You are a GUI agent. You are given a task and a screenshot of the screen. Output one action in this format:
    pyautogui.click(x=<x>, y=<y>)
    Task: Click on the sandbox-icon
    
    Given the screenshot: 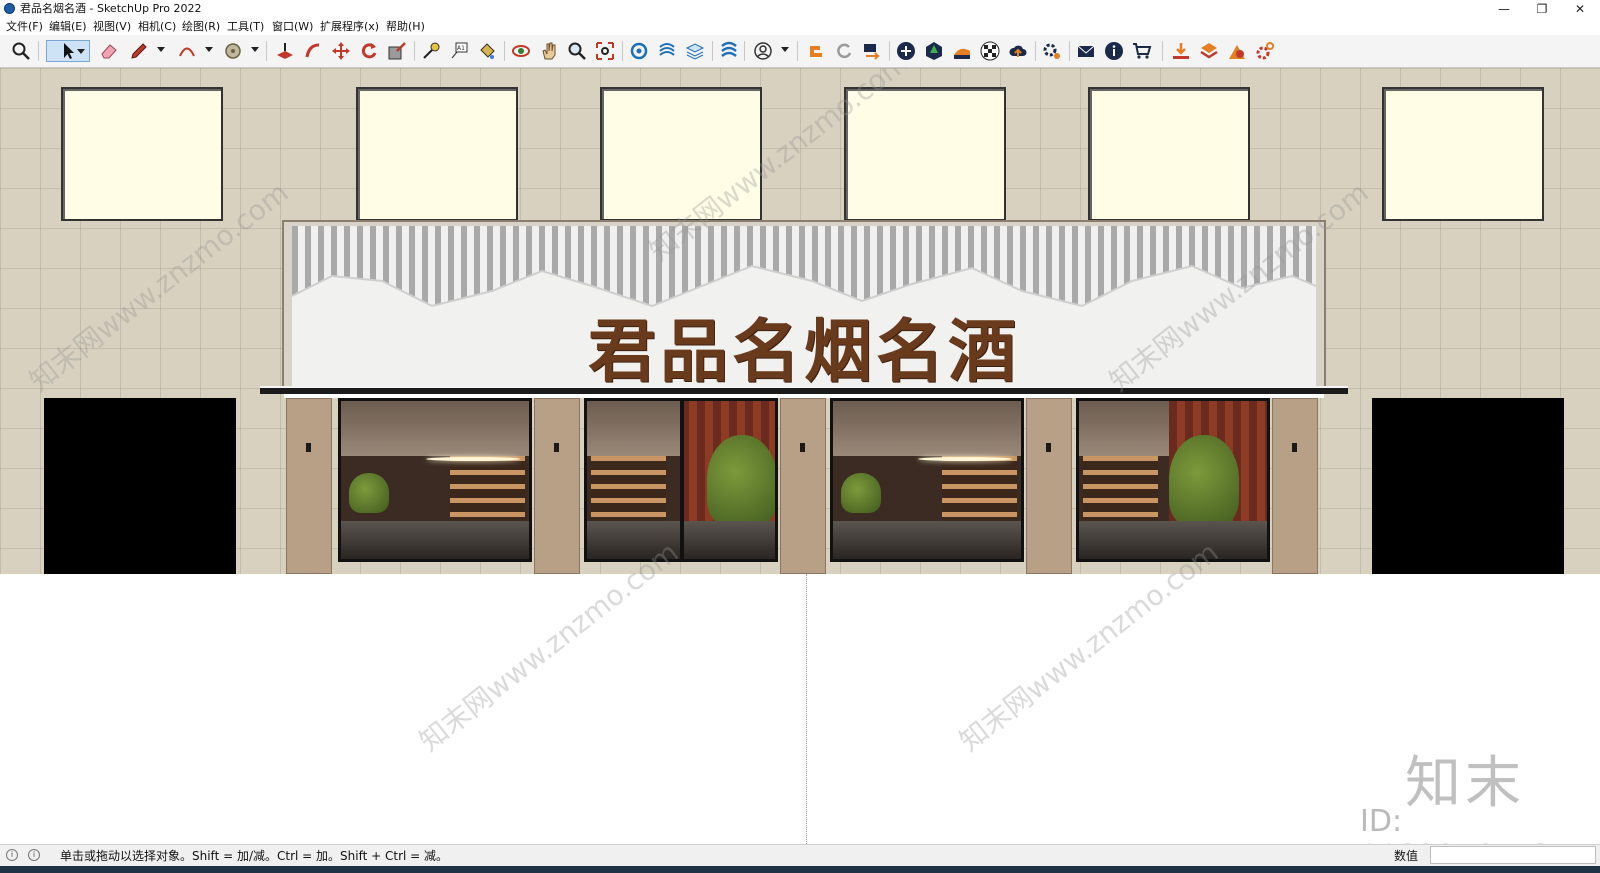 What is the action you would take?
    pyautogui.click(x=962, y=51)
    